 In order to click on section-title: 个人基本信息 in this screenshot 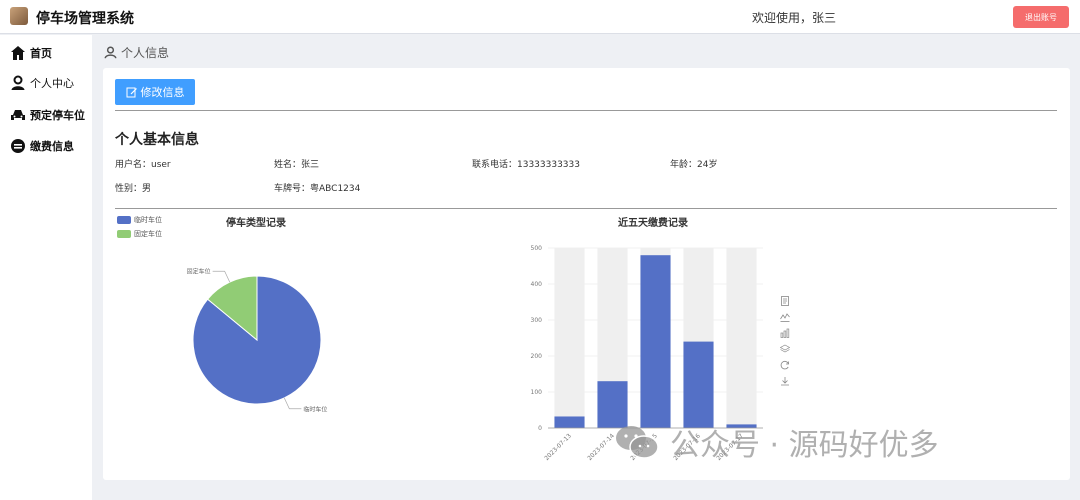, I will do `click(157, 140)`.